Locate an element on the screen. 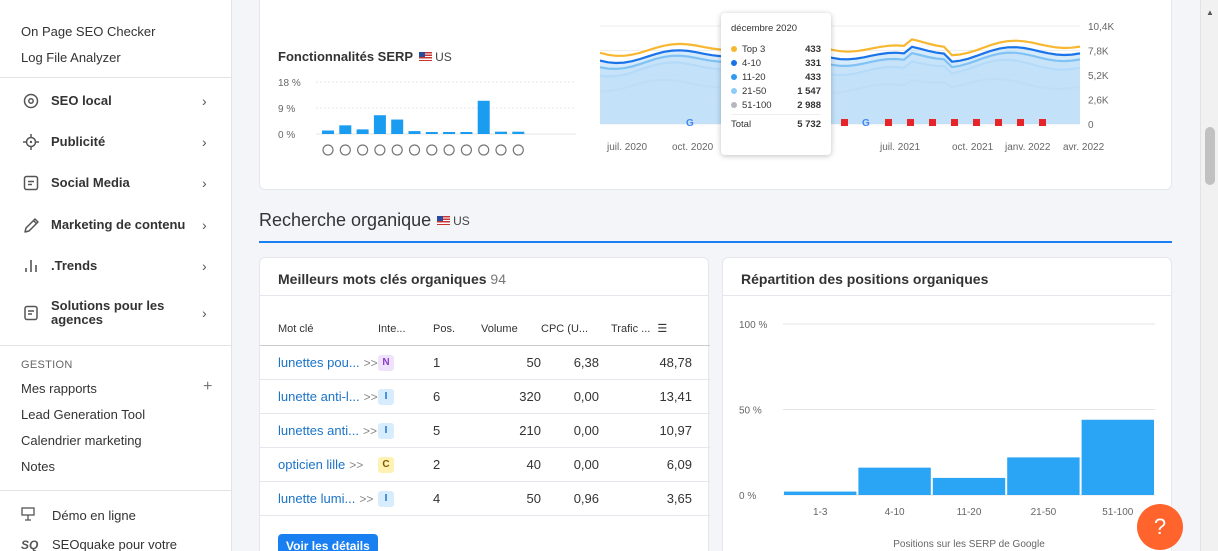 This screenshot has height=551, width=1218. sidebar-link-notes: Notes is located at coordinates (38, 466).